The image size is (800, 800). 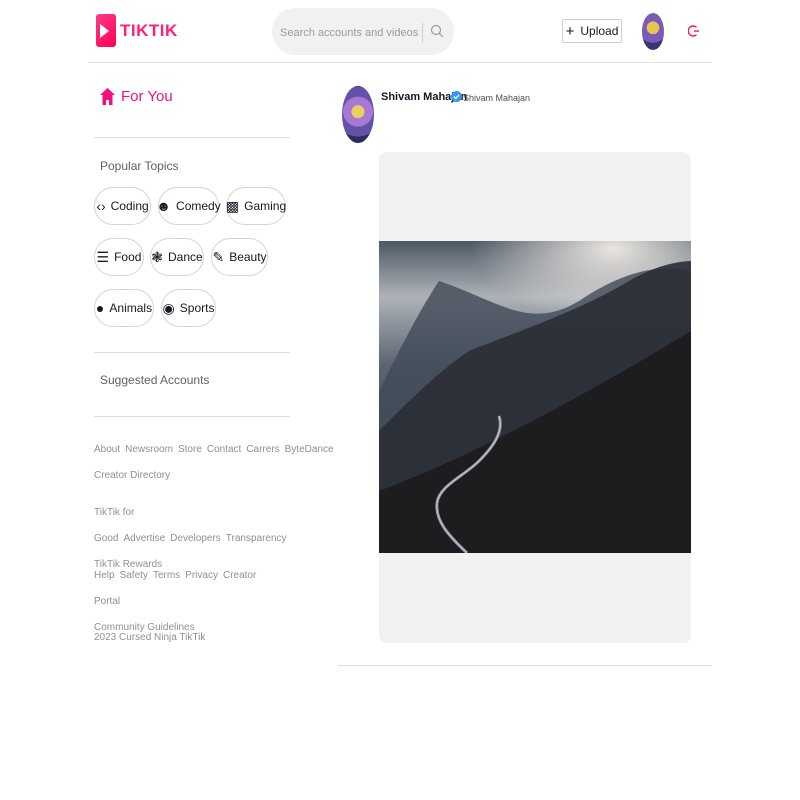 I want to click on logo: TIKTIK, so click(x=137, y=30).